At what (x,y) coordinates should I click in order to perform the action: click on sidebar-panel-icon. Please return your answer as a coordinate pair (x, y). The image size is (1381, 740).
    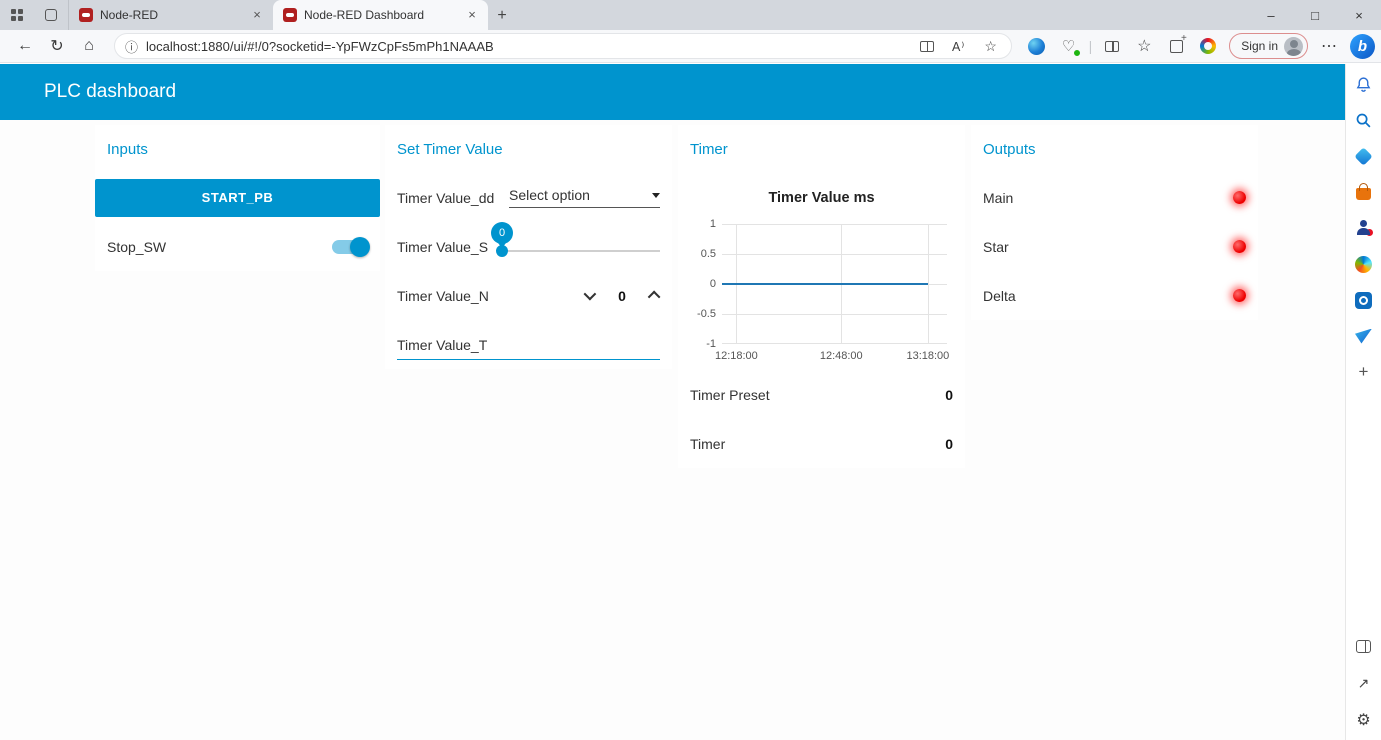
    Looking at the image, I should click on (1364, 646).